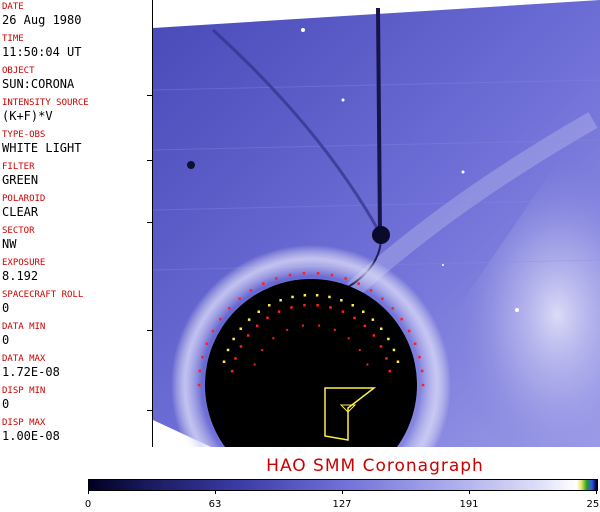 The image size is (600, 512). Describe the element at coordinates (13, 7) in the screenshot. I see `metadata-label: DATE` at that location.